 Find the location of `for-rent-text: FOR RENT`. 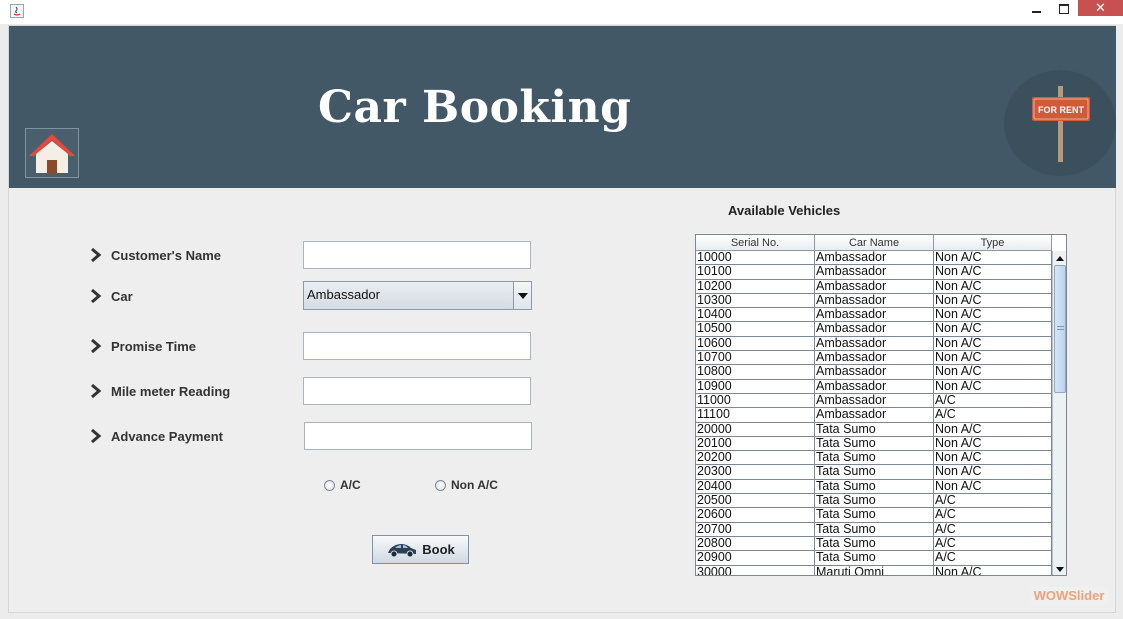

for-rent-text: FOR RENT is located at coordinates (1061, 110).